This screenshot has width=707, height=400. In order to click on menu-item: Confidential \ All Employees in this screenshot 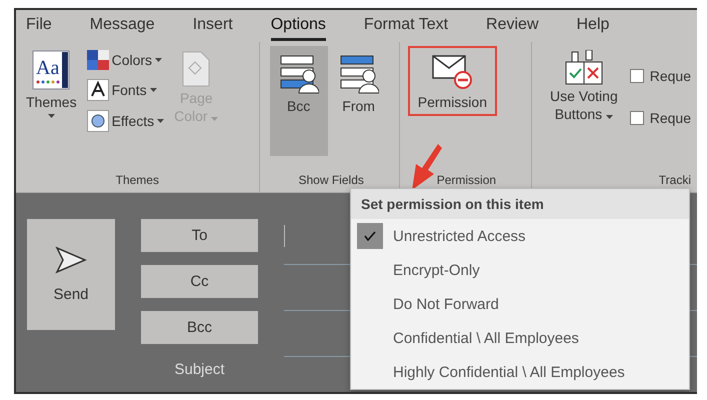, I will do `click(520, 338)`.